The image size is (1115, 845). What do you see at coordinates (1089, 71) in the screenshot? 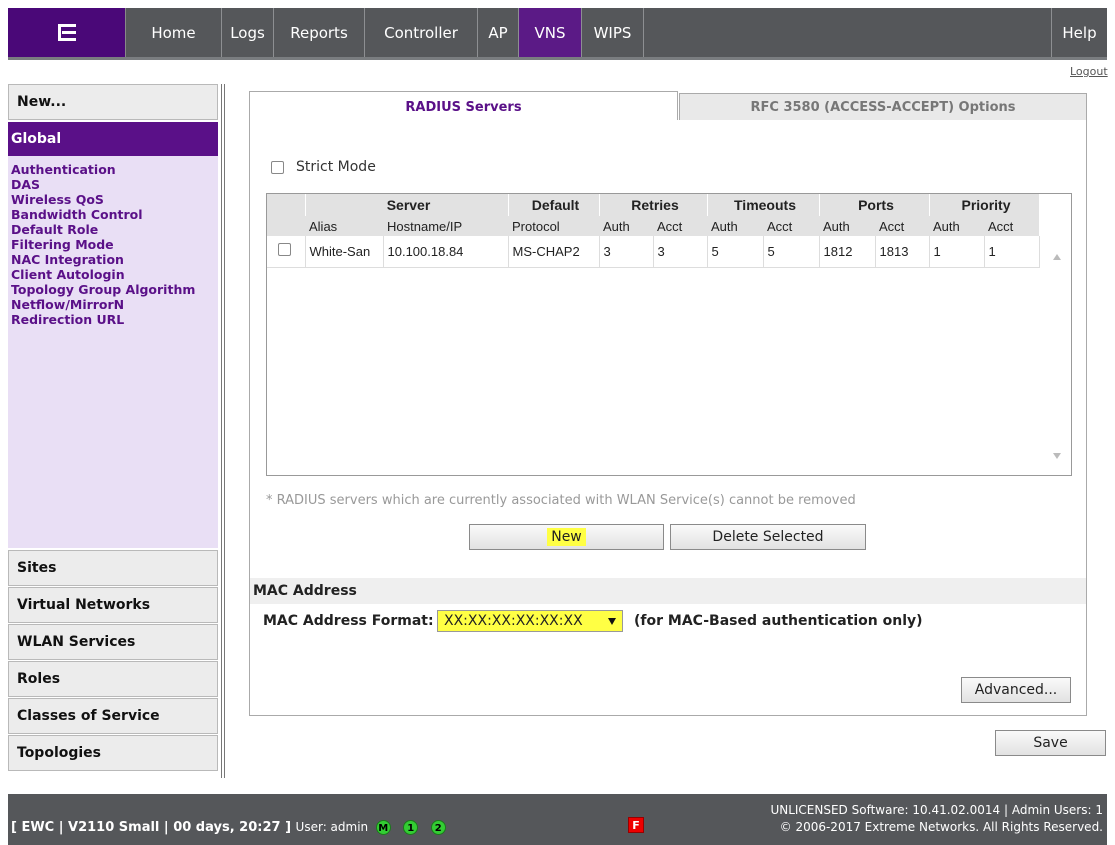
I see `logout-link: Logout` at bounding box center [1089, 71].